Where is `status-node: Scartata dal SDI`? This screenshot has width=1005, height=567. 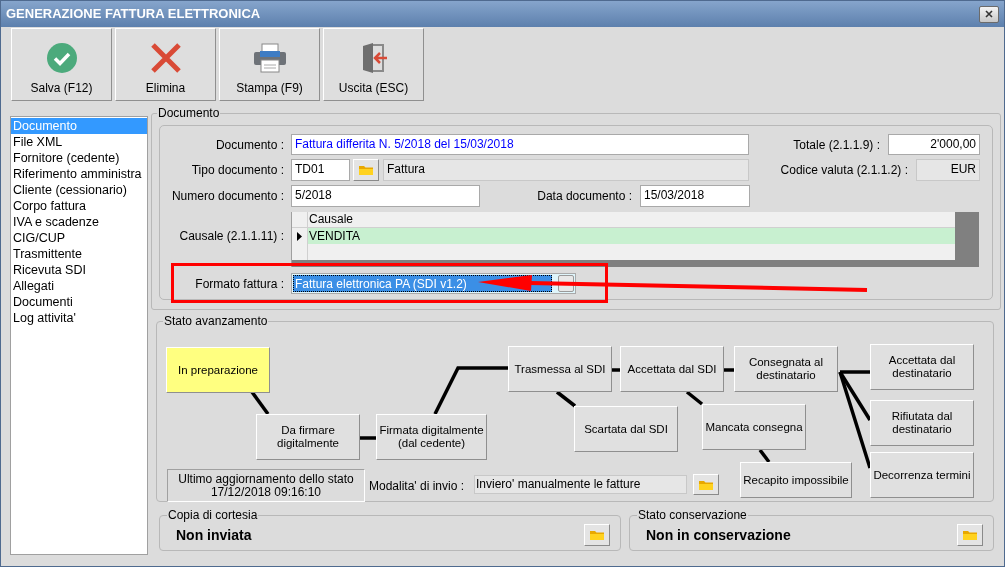
status-node: Scartata dal SDI is located at coordinates (626, 429).